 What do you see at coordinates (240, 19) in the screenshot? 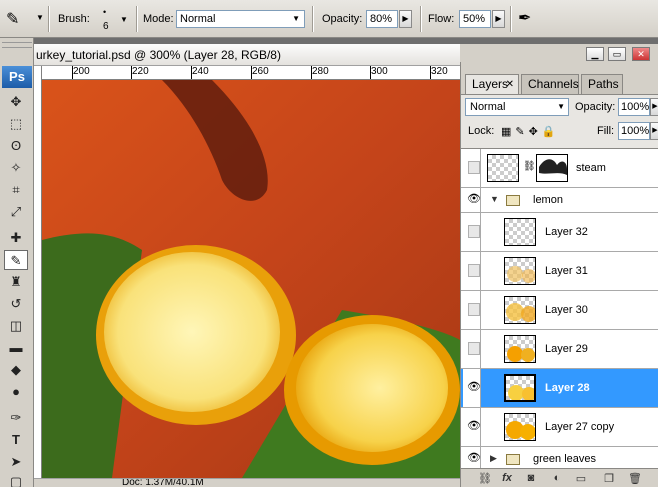
I see `mode-select: Normal ▼` at bounding box center [240, 19].